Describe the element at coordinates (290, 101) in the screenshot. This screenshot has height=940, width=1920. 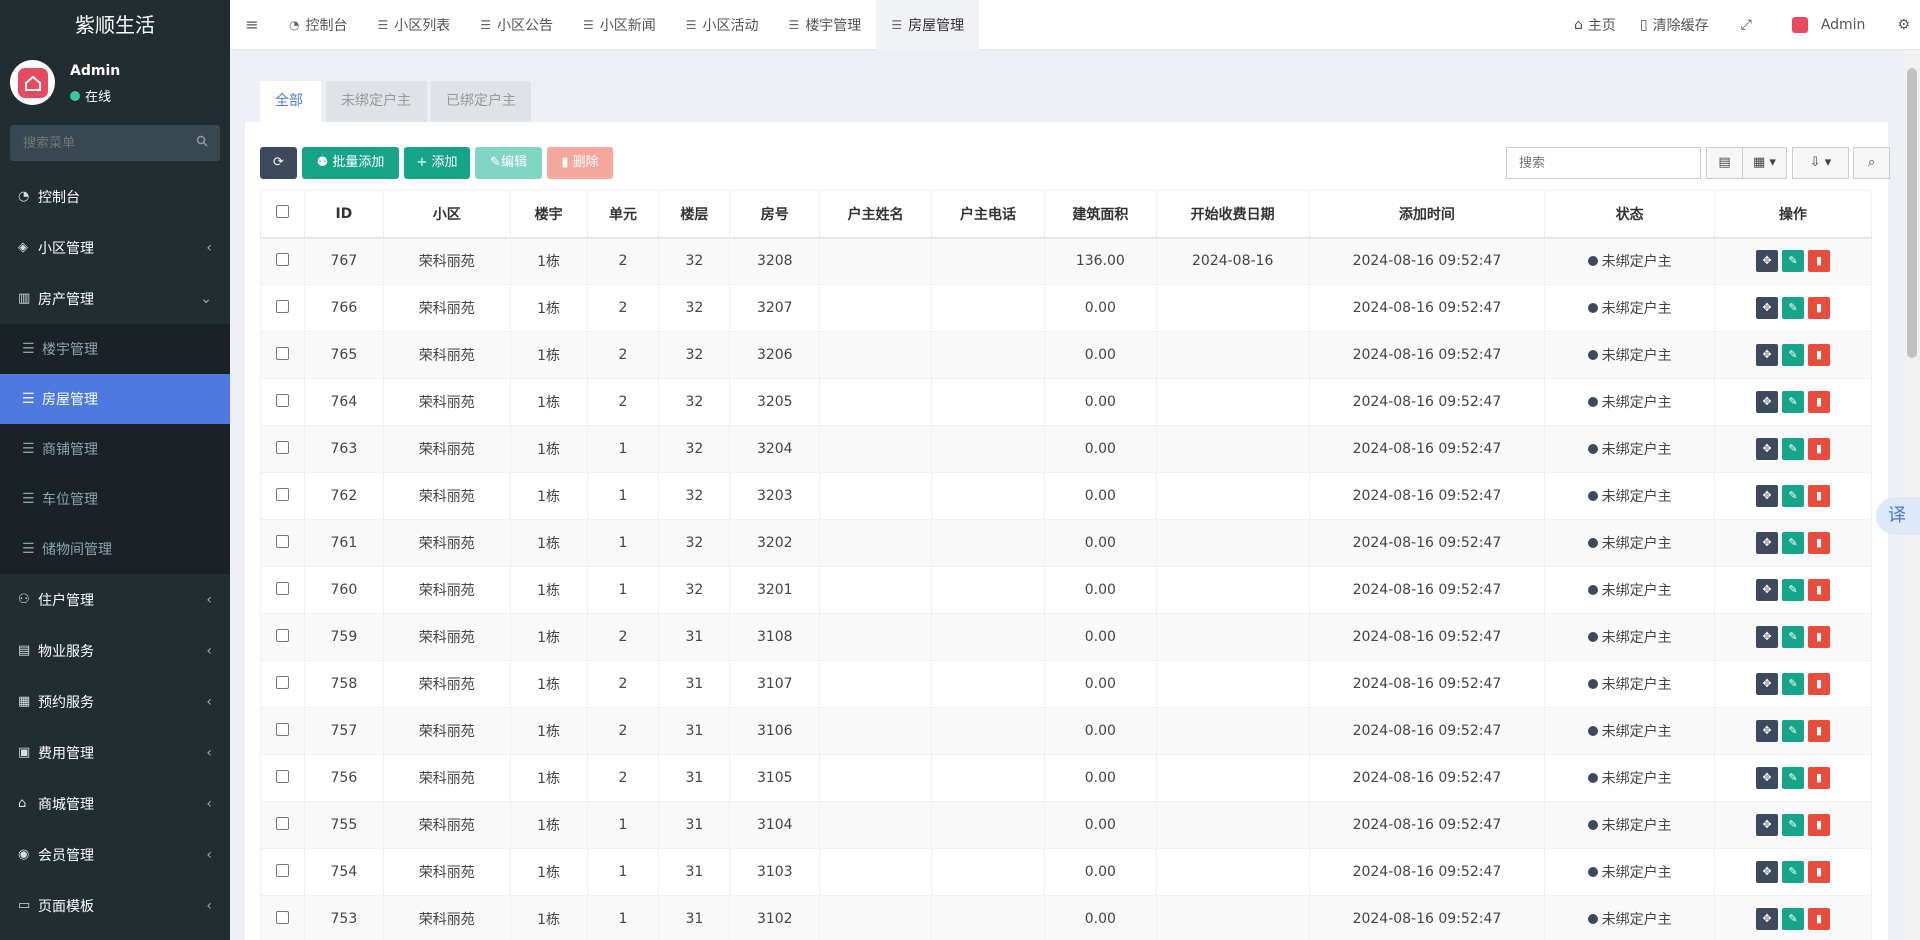
I see `tab-all: 全部` at that location.